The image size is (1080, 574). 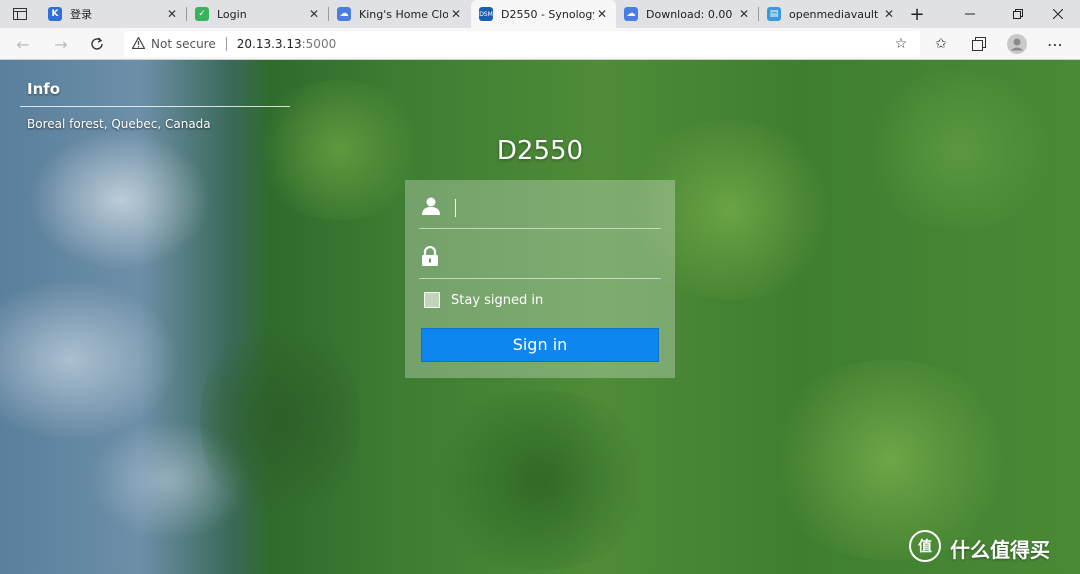 What do you see at coordinates (917, 14) in the screenshot?
I see `new-tab-button: +` at bounding box center [917, 14].